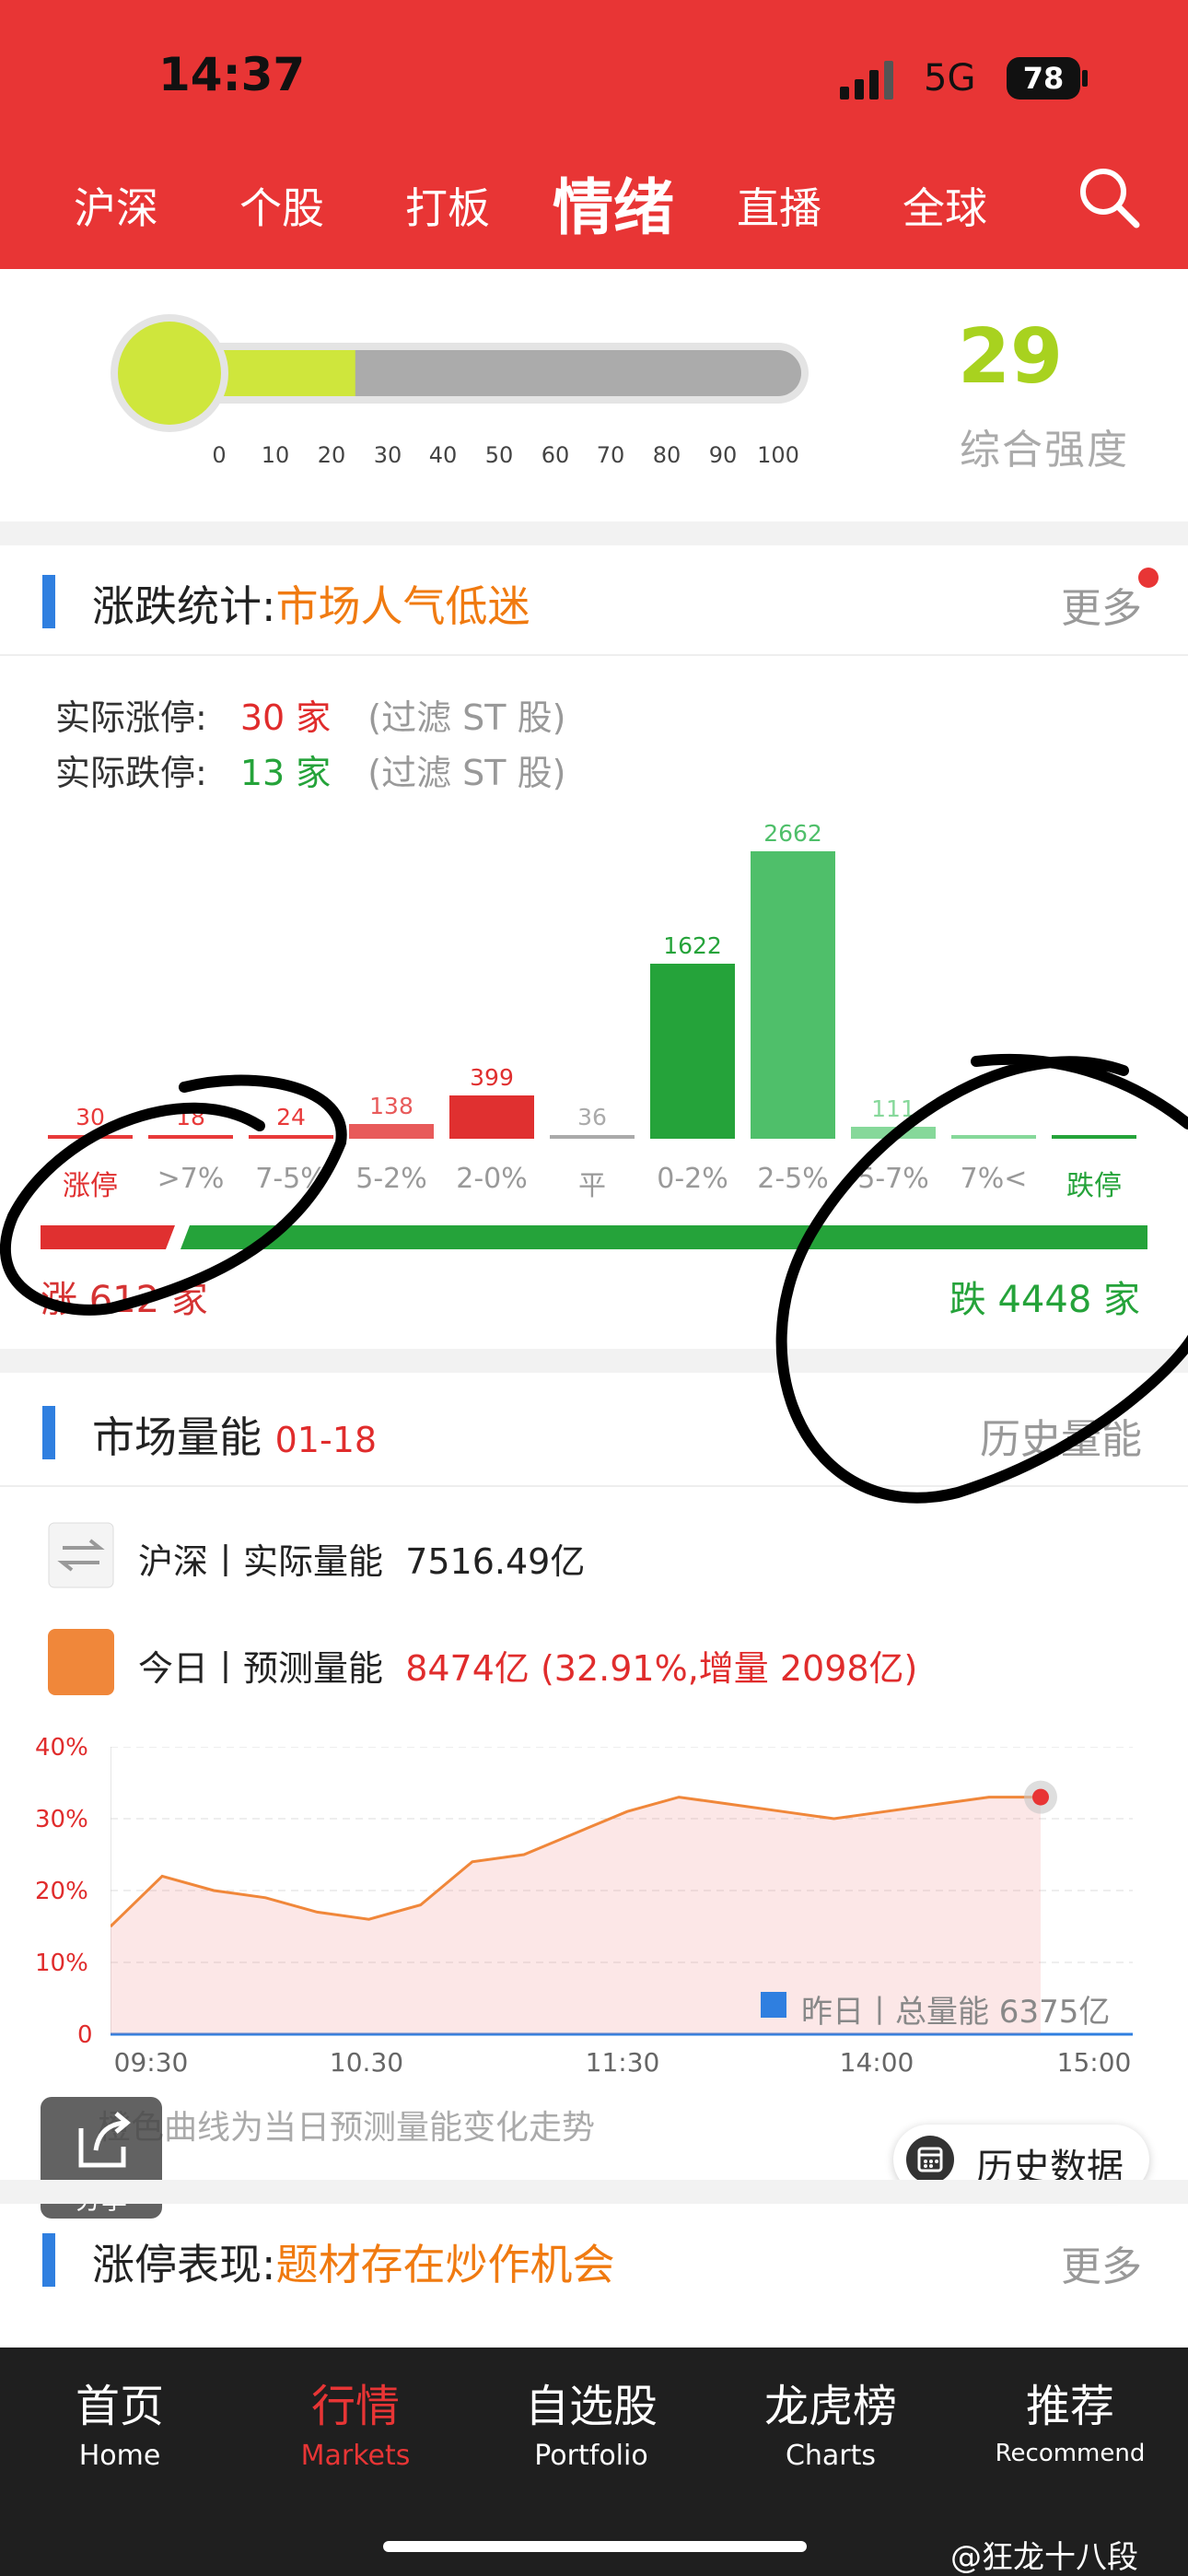 The height and width of the screenshot is (2576, 1188). I want to click on nav-portfolio: 自选股 Portfolio, so click(591, 2421).